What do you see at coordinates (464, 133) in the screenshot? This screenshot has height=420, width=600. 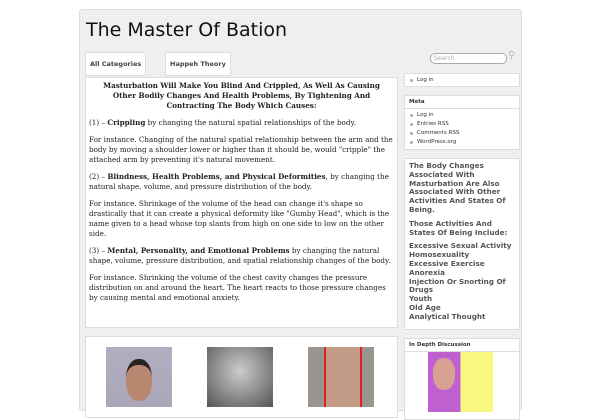 I see `comments-rss-link: Comments RSS` at bounding box center [464, 133].